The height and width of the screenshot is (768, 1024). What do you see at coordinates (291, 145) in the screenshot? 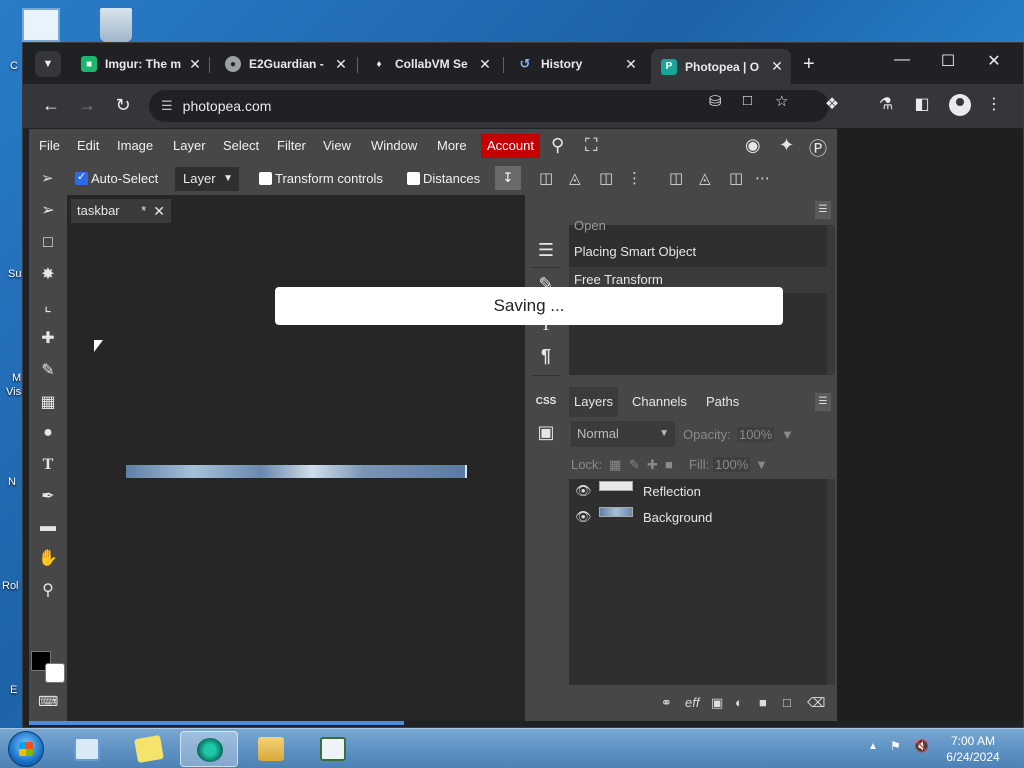
I see `menu-filter: Filter` at bounding box center [291, 145].